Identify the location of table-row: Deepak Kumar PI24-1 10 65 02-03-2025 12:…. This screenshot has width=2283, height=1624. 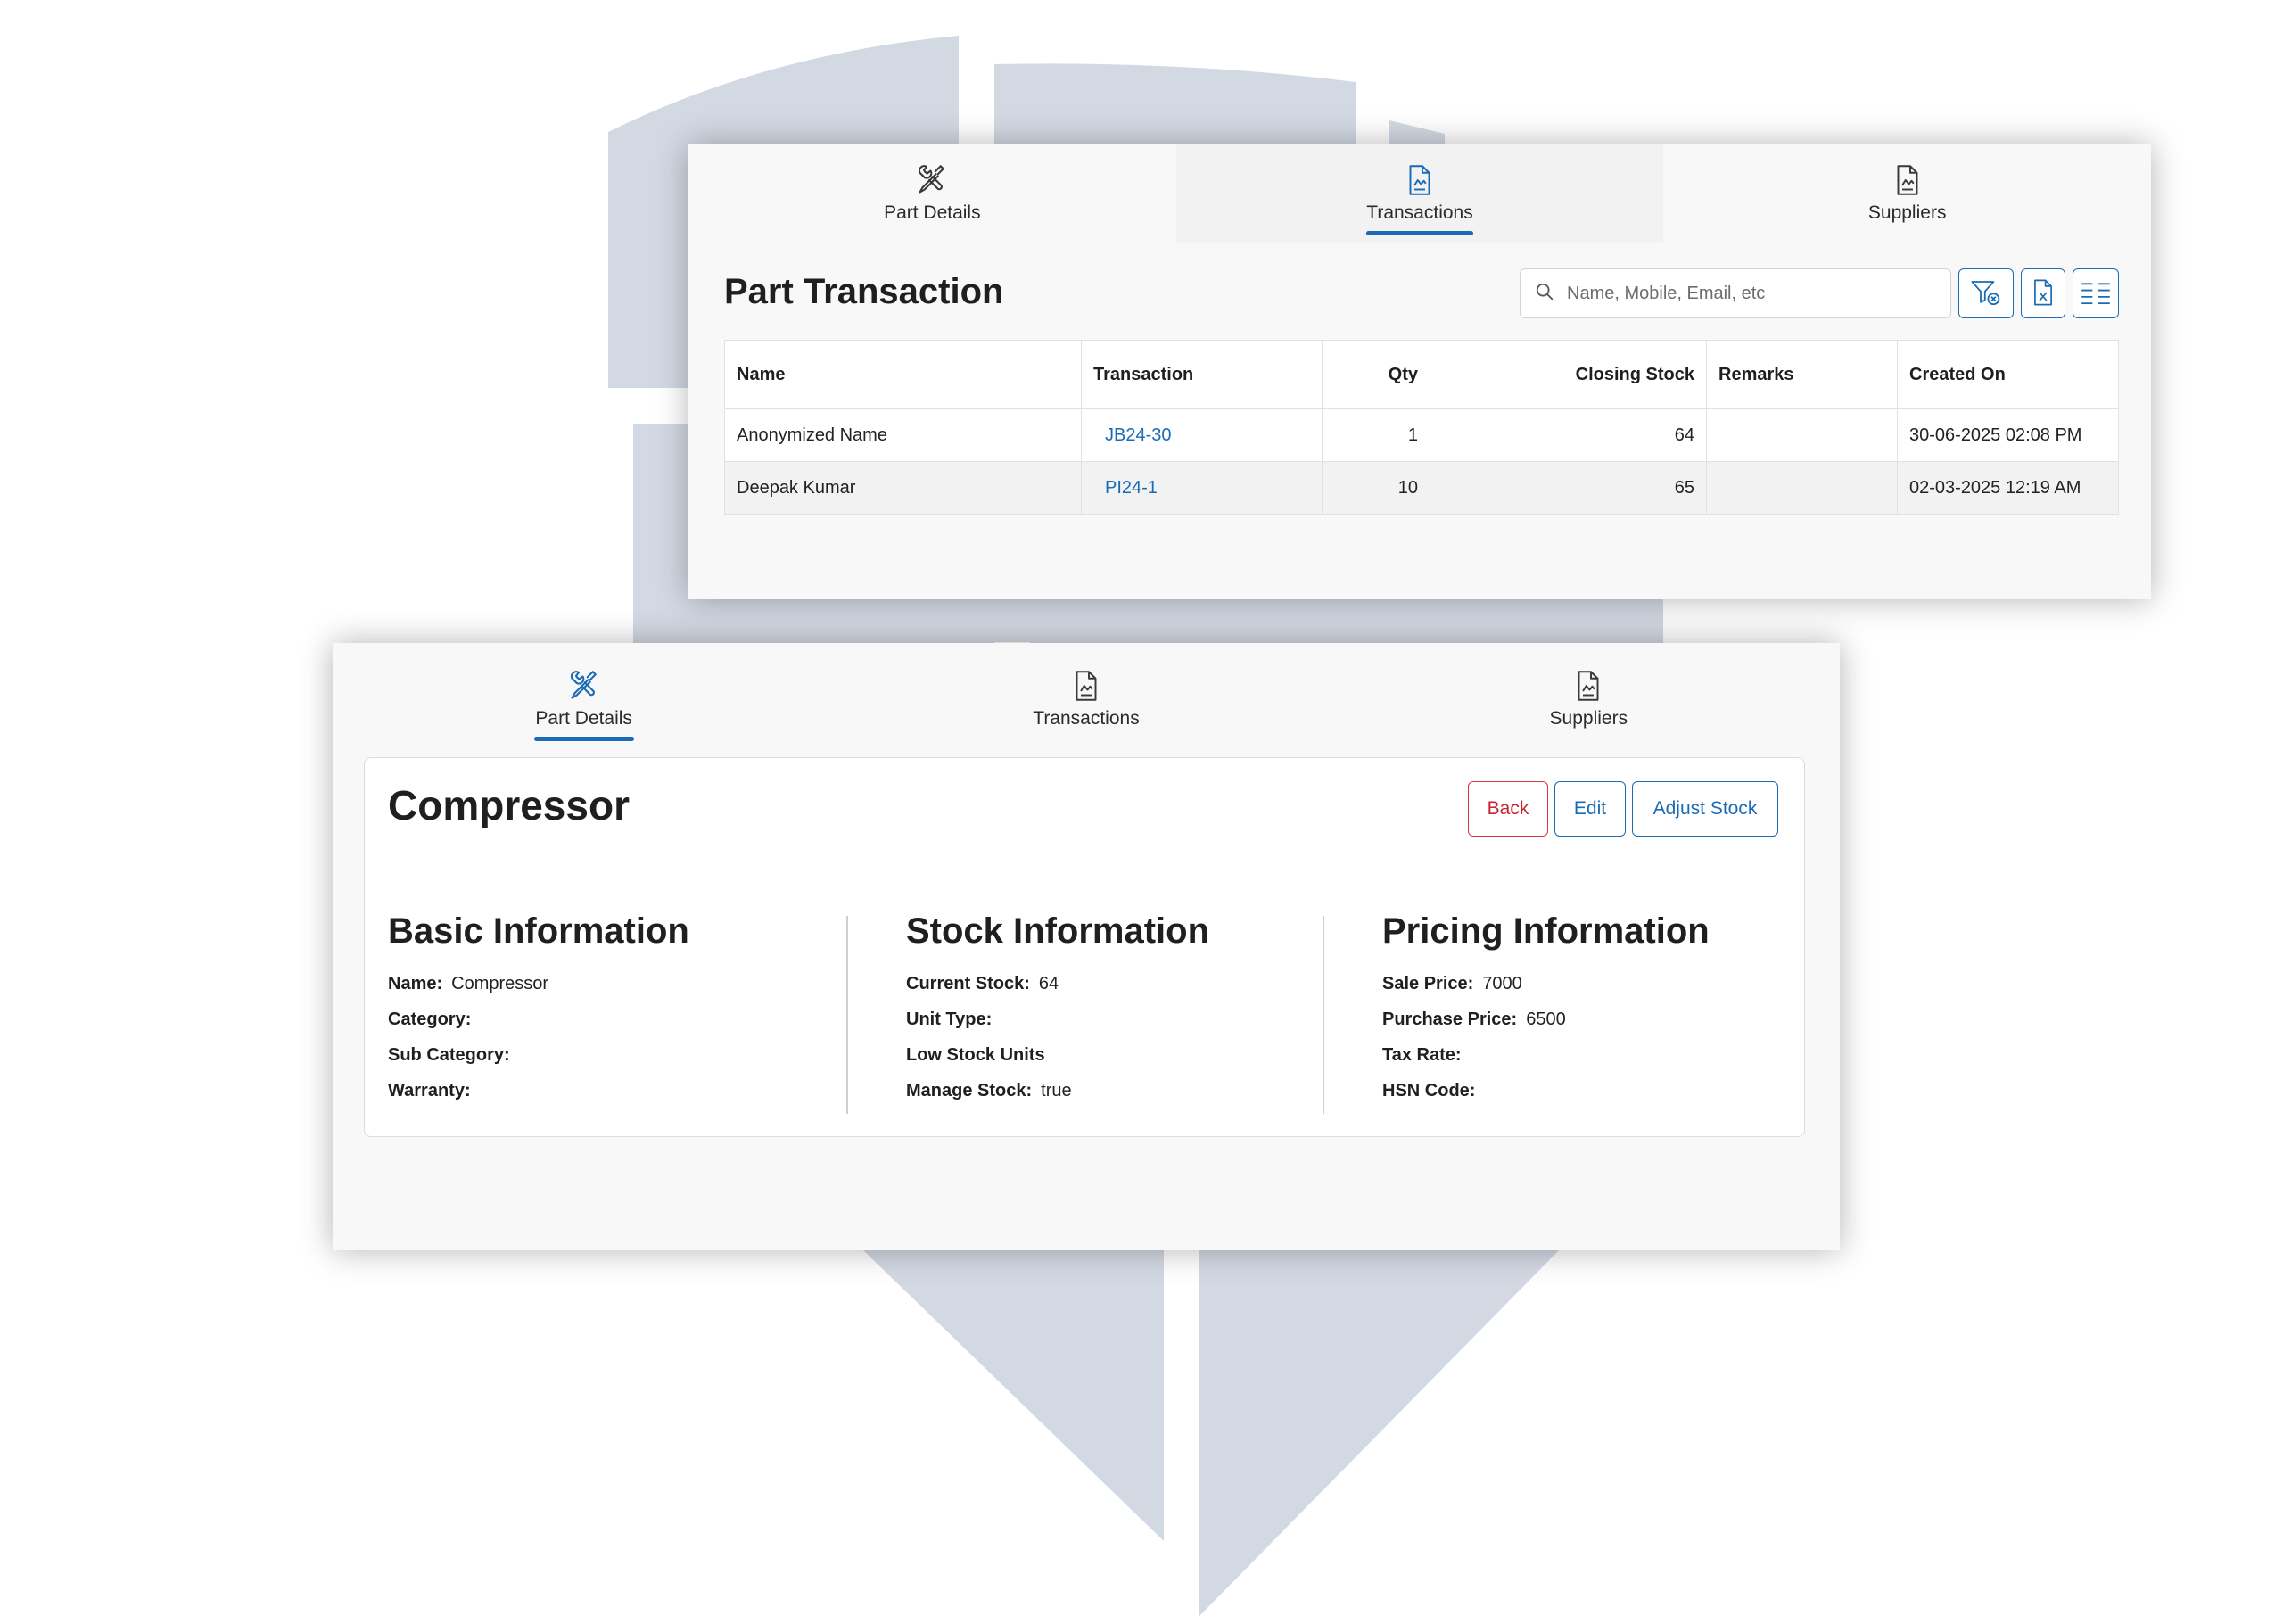
(1421, 488).